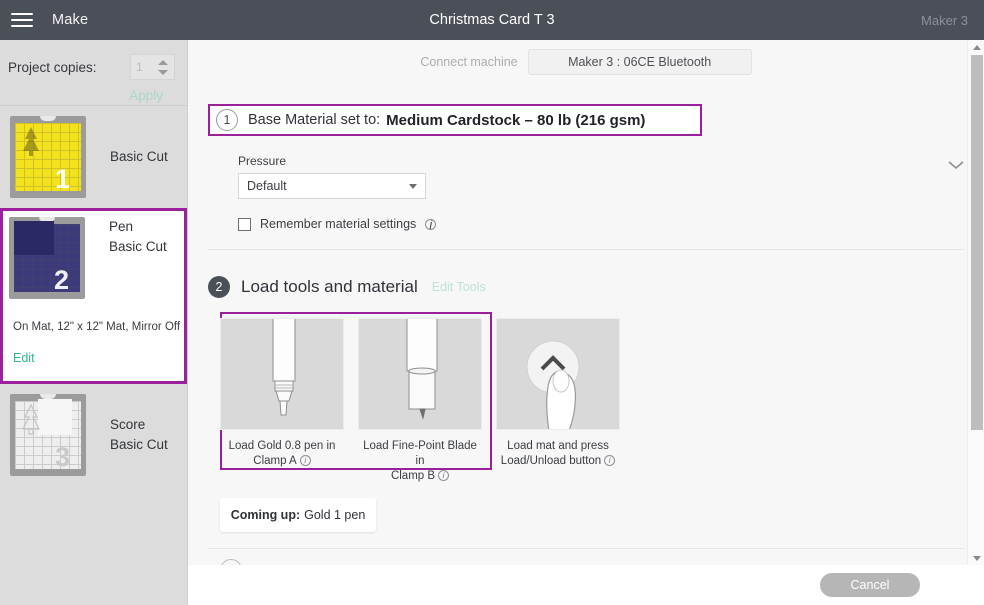  I want to click on pressure-label: Pressure, so click(262, 161).